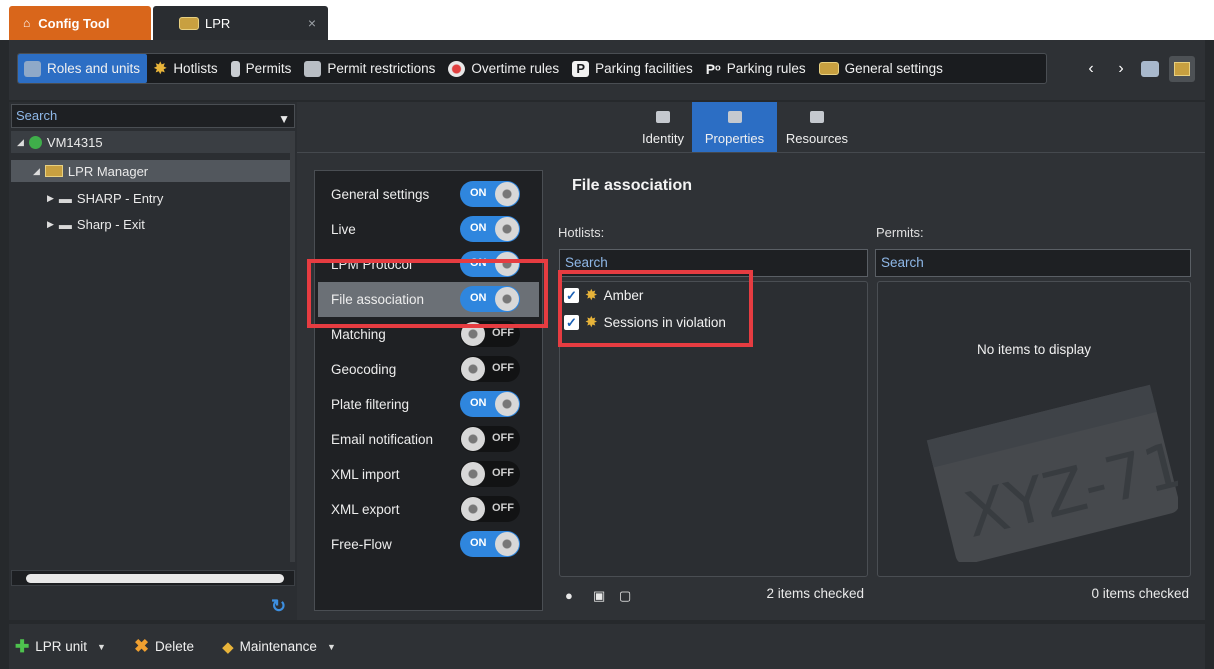 Image resolution: width=1214 pixels, height=669 pixels. What do you see at coordinates (186, 68) in the screenshot?
I see `page-tab-hotlists: ✸ Hotlists` at bounding box center [186, 68].